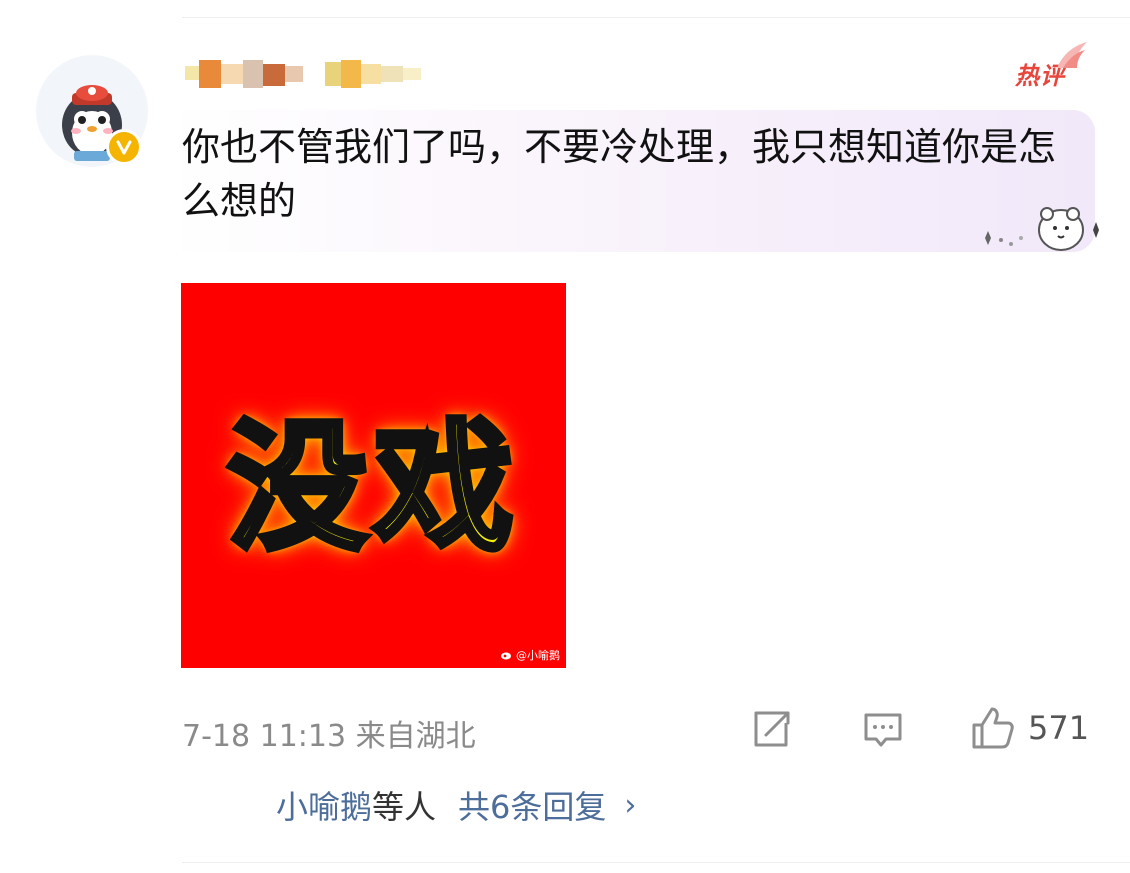 This screenshot has height=873, width=1130. Describe the element at coordinates (124, 147) in the screenshot. I see `verified-badge-icon` at that location.